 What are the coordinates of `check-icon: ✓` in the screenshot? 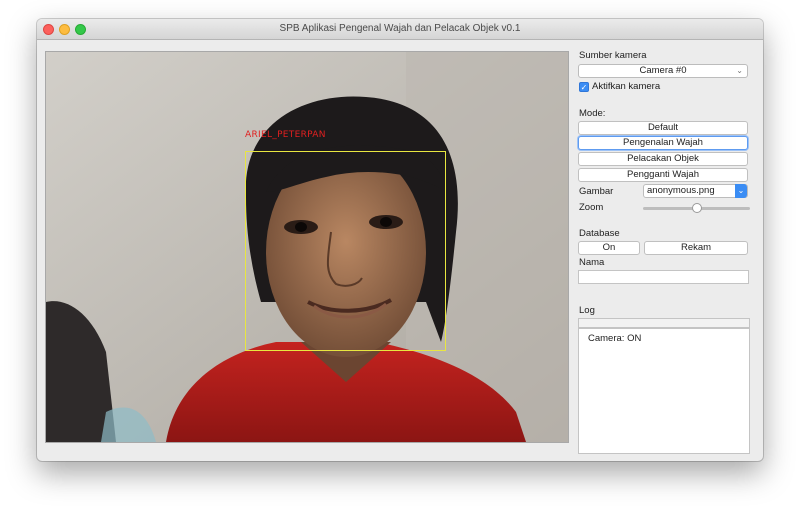 It's located at (584, 87).